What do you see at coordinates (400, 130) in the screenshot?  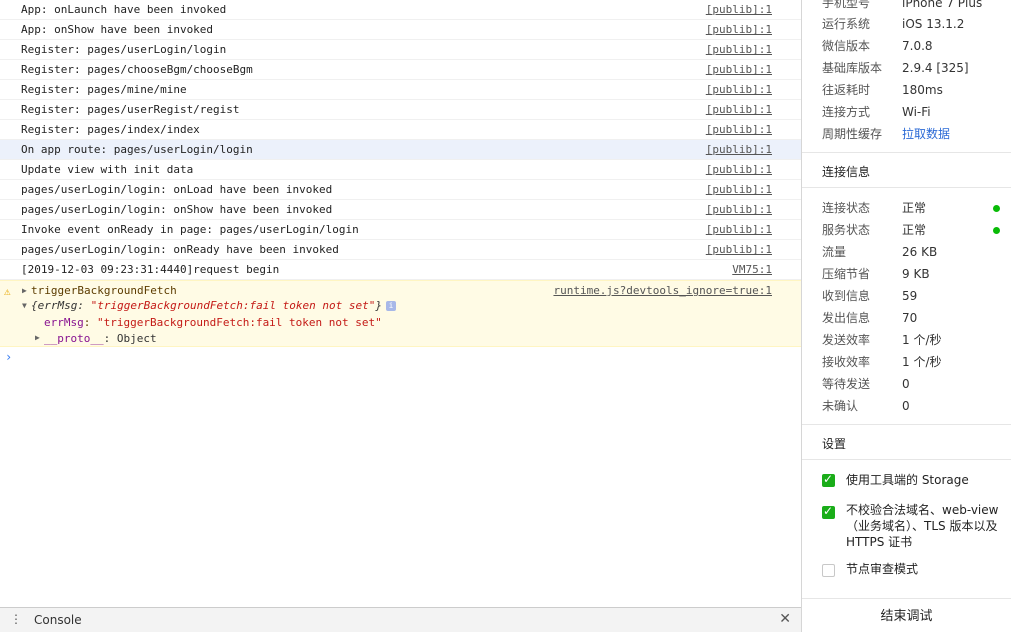 I see `log-row: Register: pages/index/index [publib]:1` at bounding box center [400, 130].